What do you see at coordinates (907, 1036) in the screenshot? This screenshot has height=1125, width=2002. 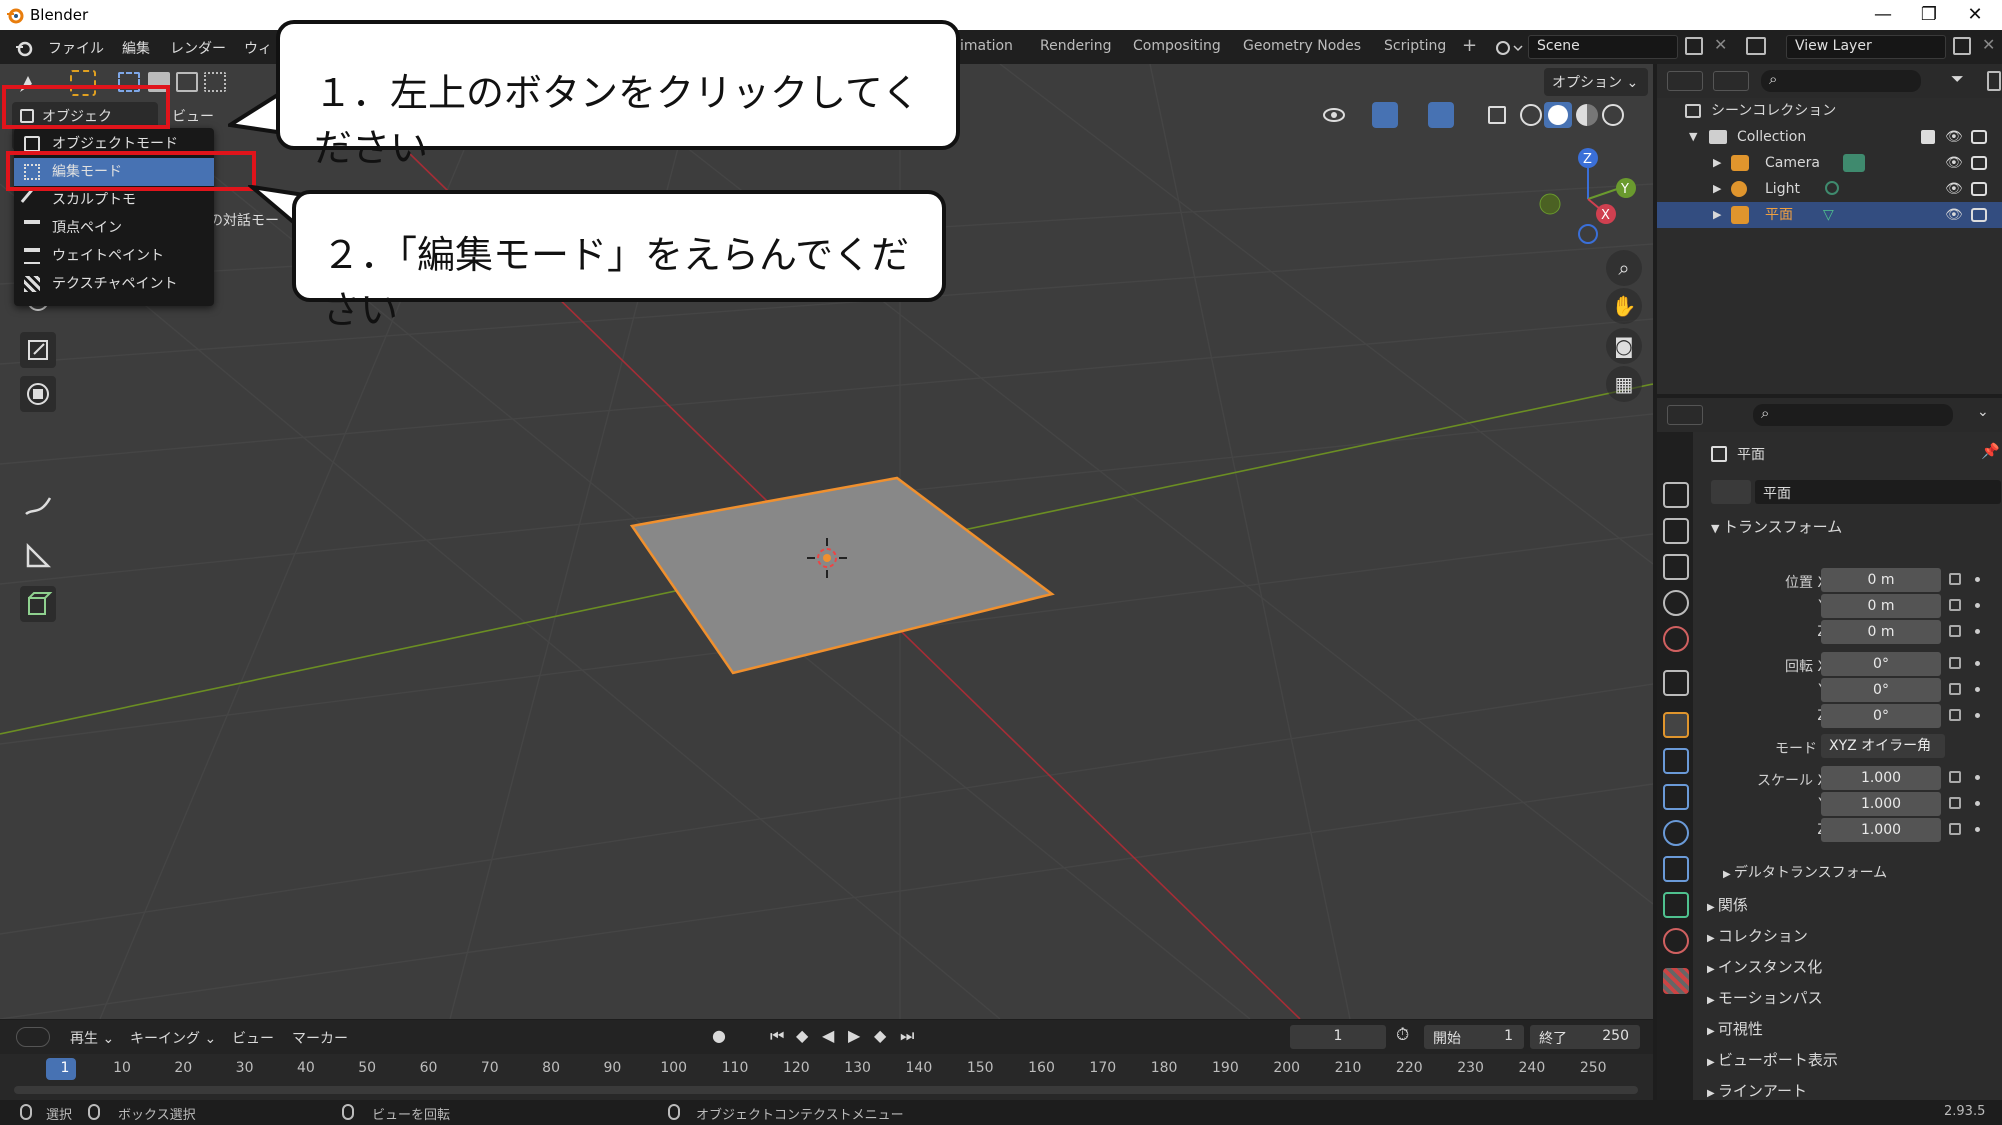 I see `jump-end-icon: ⏭` at bounding box center [907, 1036].